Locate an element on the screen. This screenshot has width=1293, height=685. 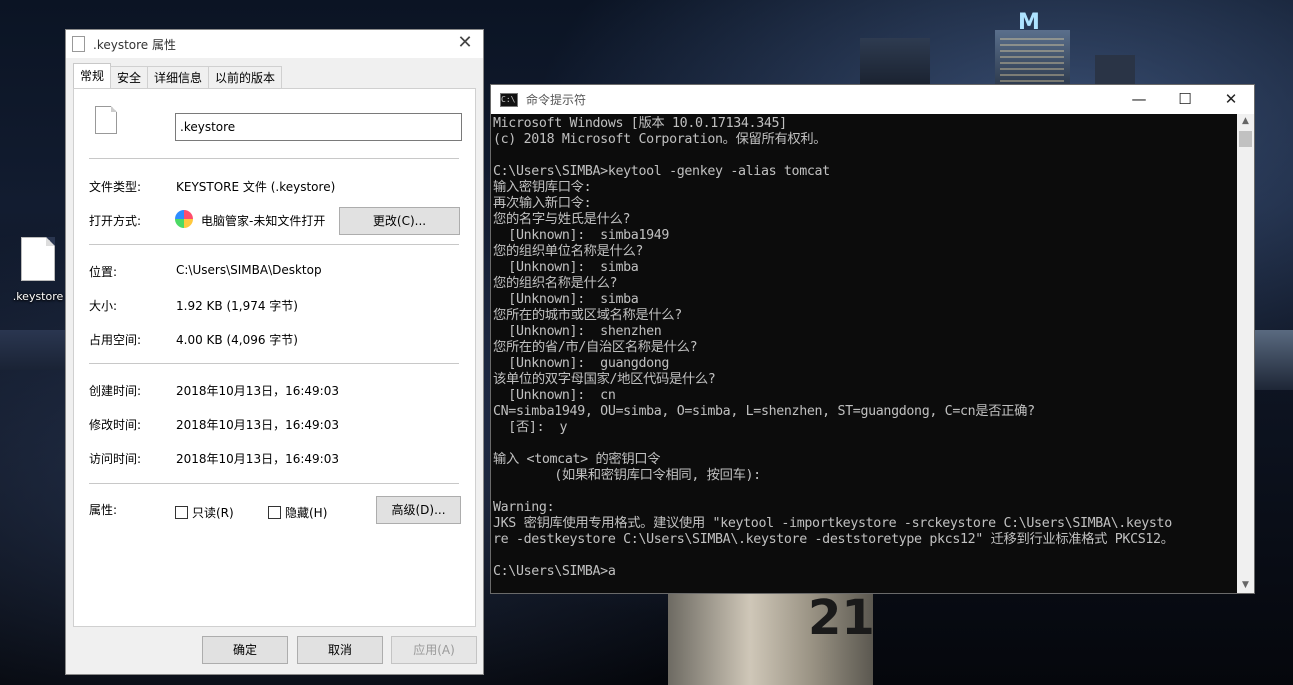
location-label: 位置: is located at coordinates (103, 272).